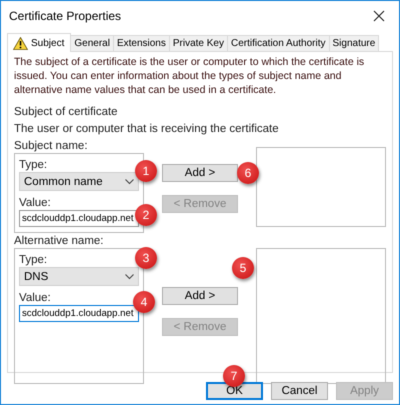 This screenshot has width=400, height=405. What do you see at coordinates (190, 76) in the screenshot?
I see `description-text: The subject of a certificate is the user or computer to which the certificate is issued. You can enter information about the types of subject name and alternative name values that can be used in a certificate.` at bounding box center [190, 76].